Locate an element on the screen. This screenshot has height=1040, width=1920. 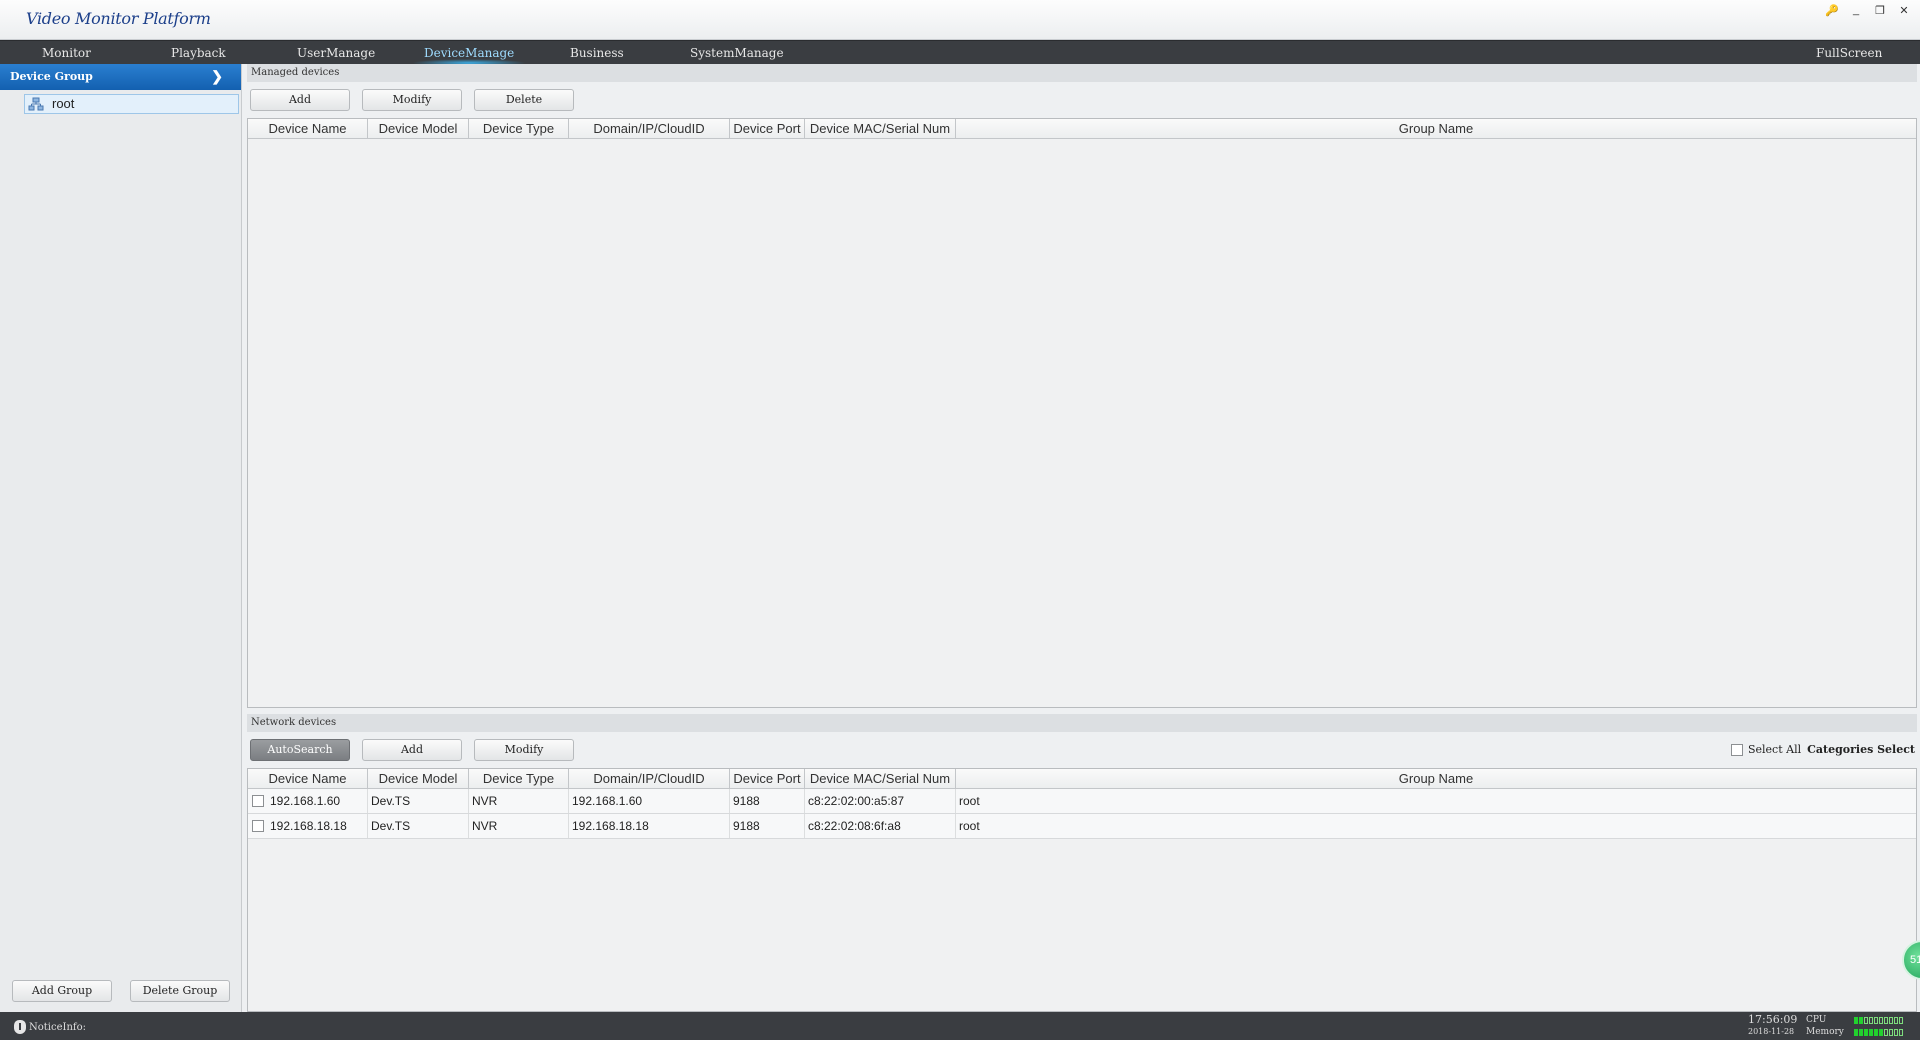
notice-label: NoticeInfo: is located at coordinates (57, 1027).